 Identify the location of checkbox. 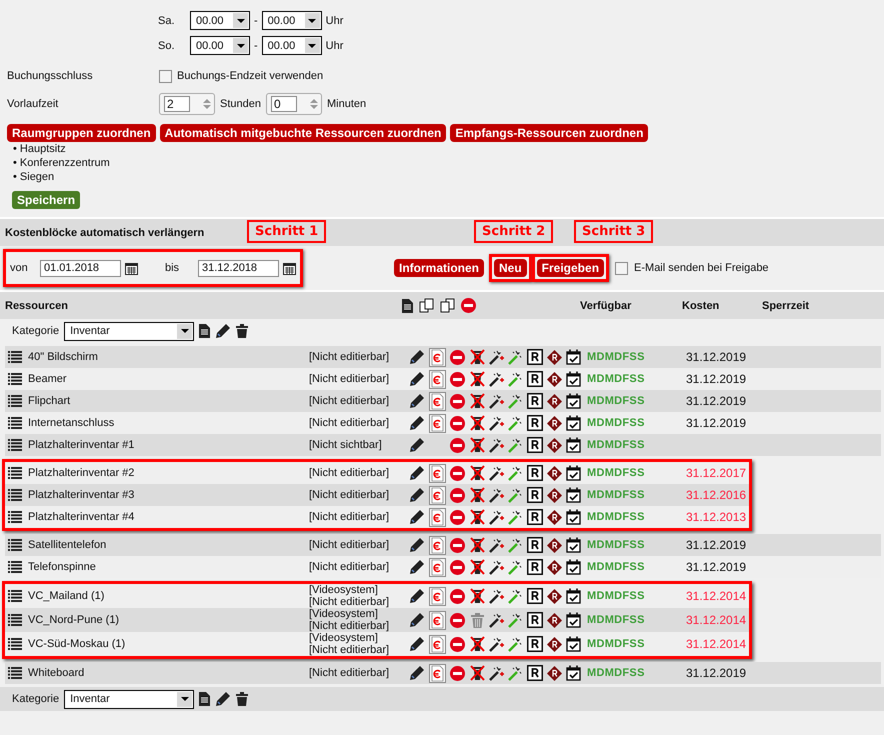
(165, 76).